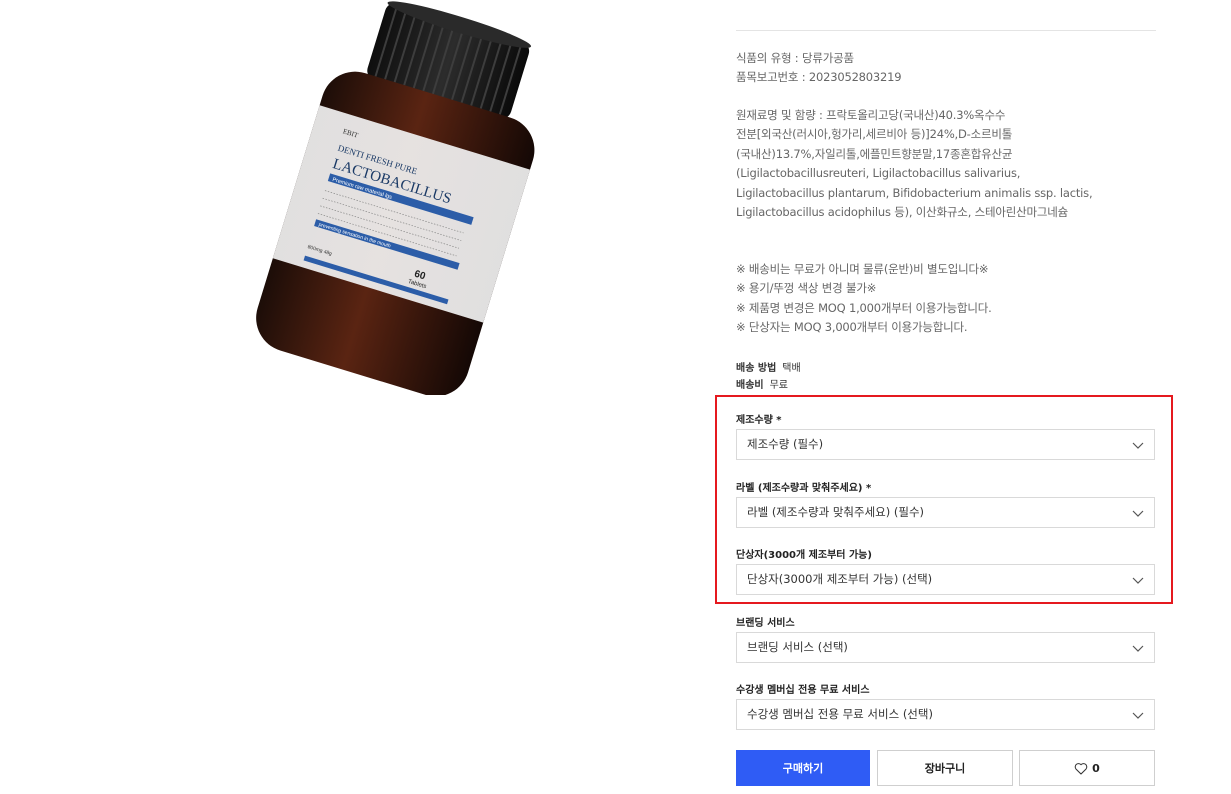  I want to click on label-select: 라벨 (제조수량과 맞춰주세요) (필수), so click(945, 512).